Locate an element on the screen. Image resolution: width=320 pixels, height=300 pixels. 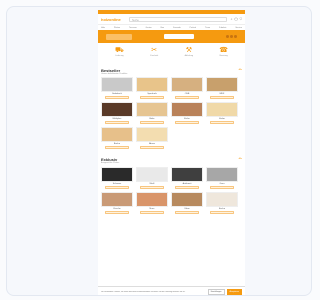
product-tile: Kirsche is located at coordinates (117, 202).